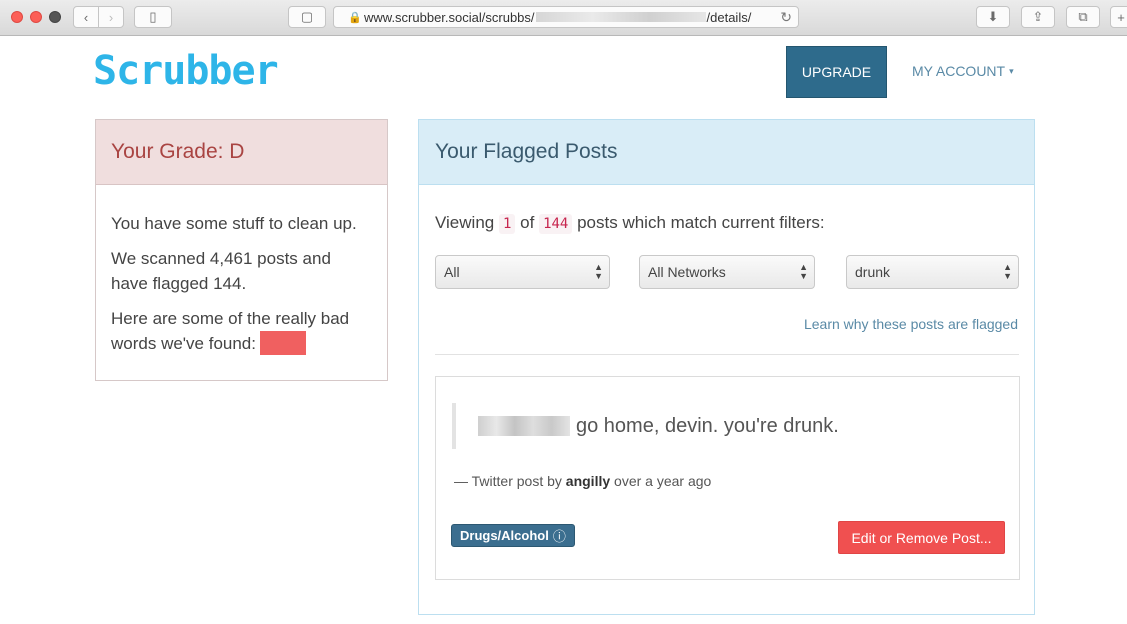 Image resolution: width=1127 pixels, height=624 pixels. What do you see at coordinates (449, 17) in the screenshot?
I see `url-prefix: www.scrubber.social/scrubbs/` at bounding box center [449, 17].